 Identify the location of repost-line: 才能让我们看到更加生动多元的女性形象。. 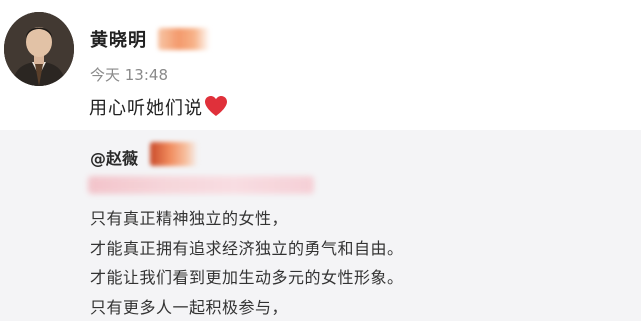
(247, 277).